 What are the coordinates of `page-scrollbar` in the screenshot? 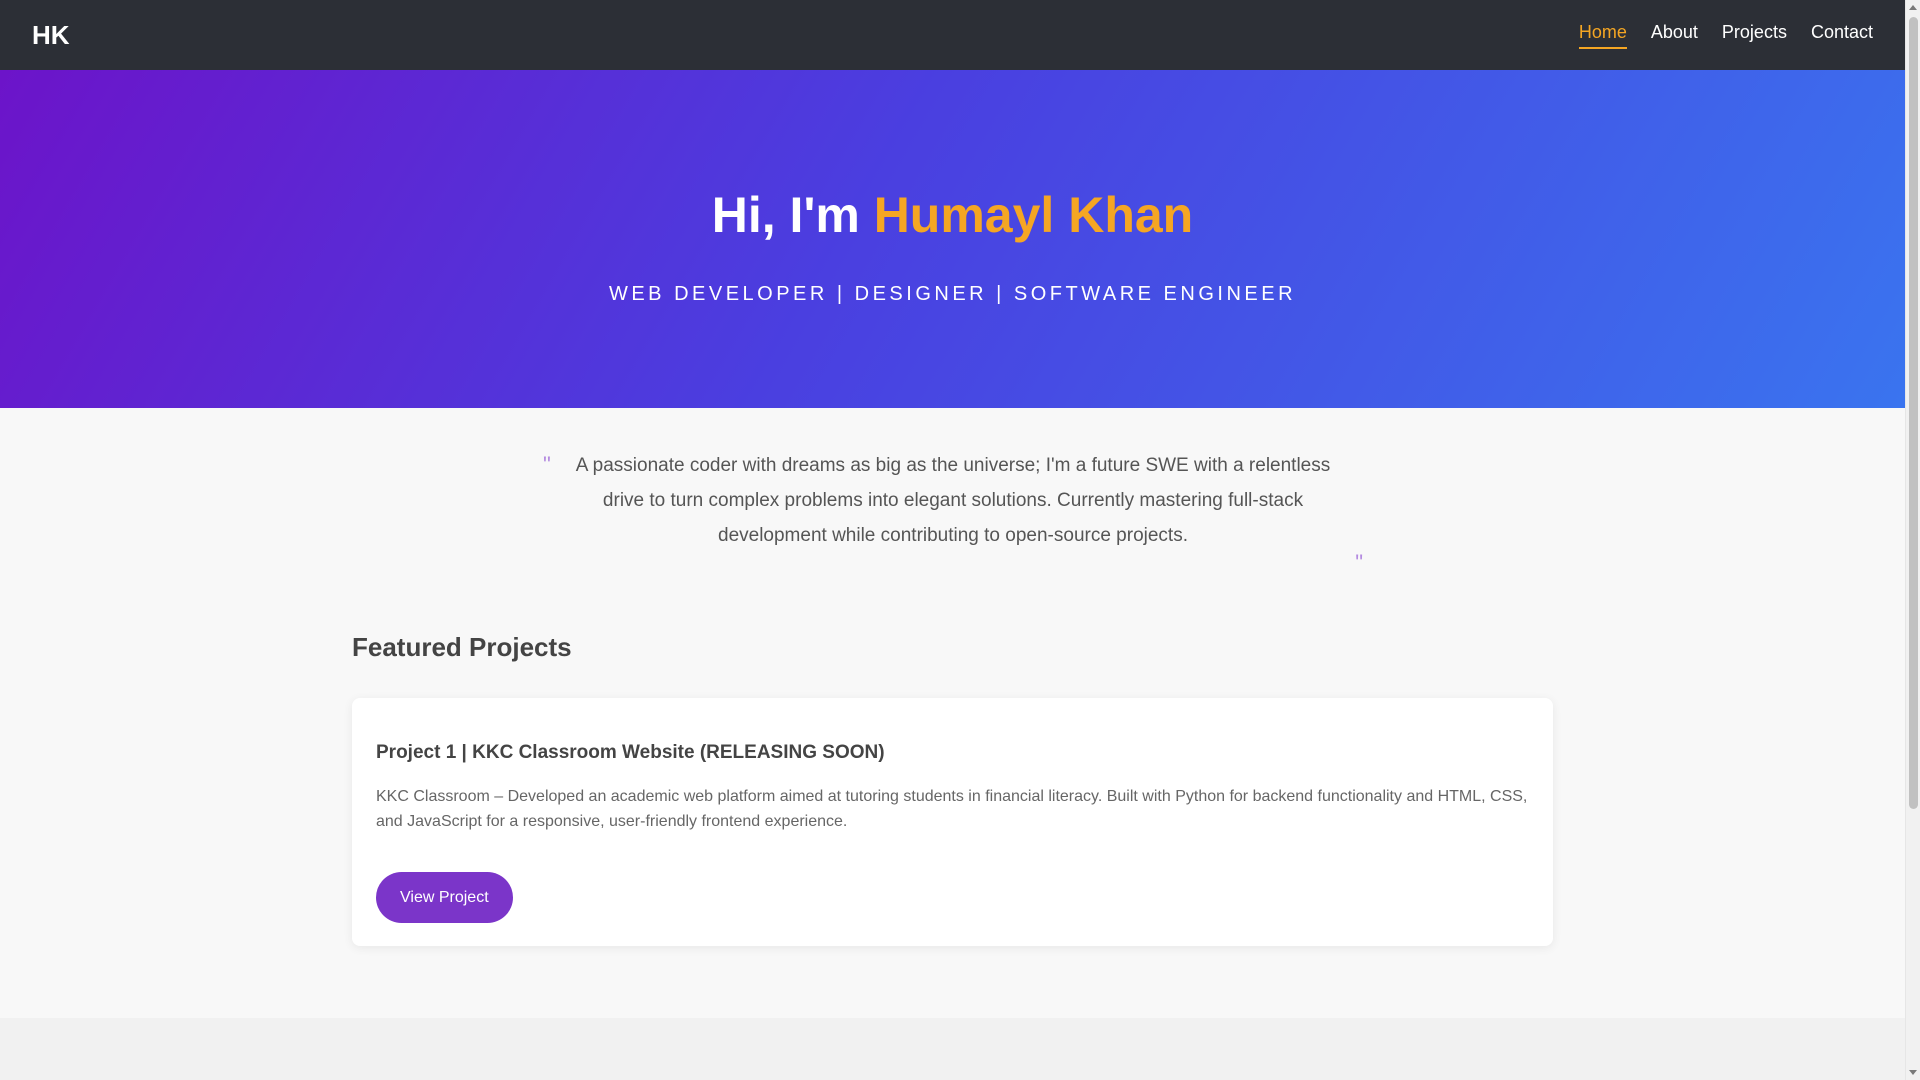 It's located at (1912, 540).